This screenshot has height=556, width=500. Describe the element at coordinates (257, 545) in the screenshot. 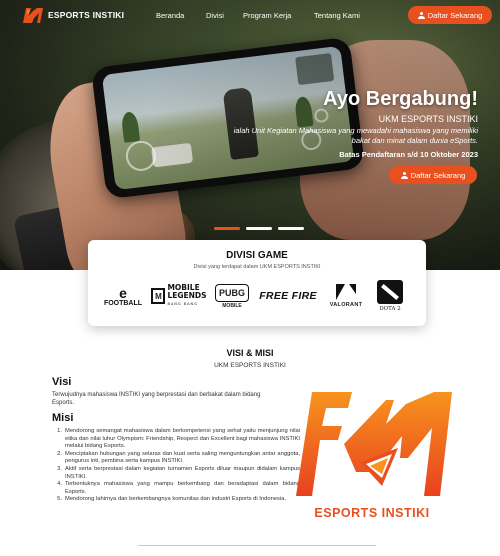

I see `footer-divider` at that location.